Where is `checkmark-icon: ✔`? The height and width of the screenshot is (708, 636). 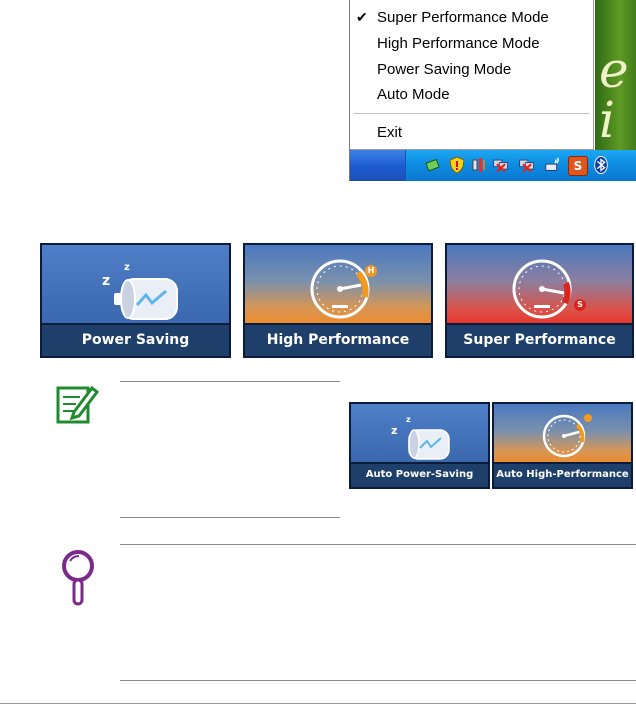
checkmark-icon: ✔ is located at coordinates (362, 17).